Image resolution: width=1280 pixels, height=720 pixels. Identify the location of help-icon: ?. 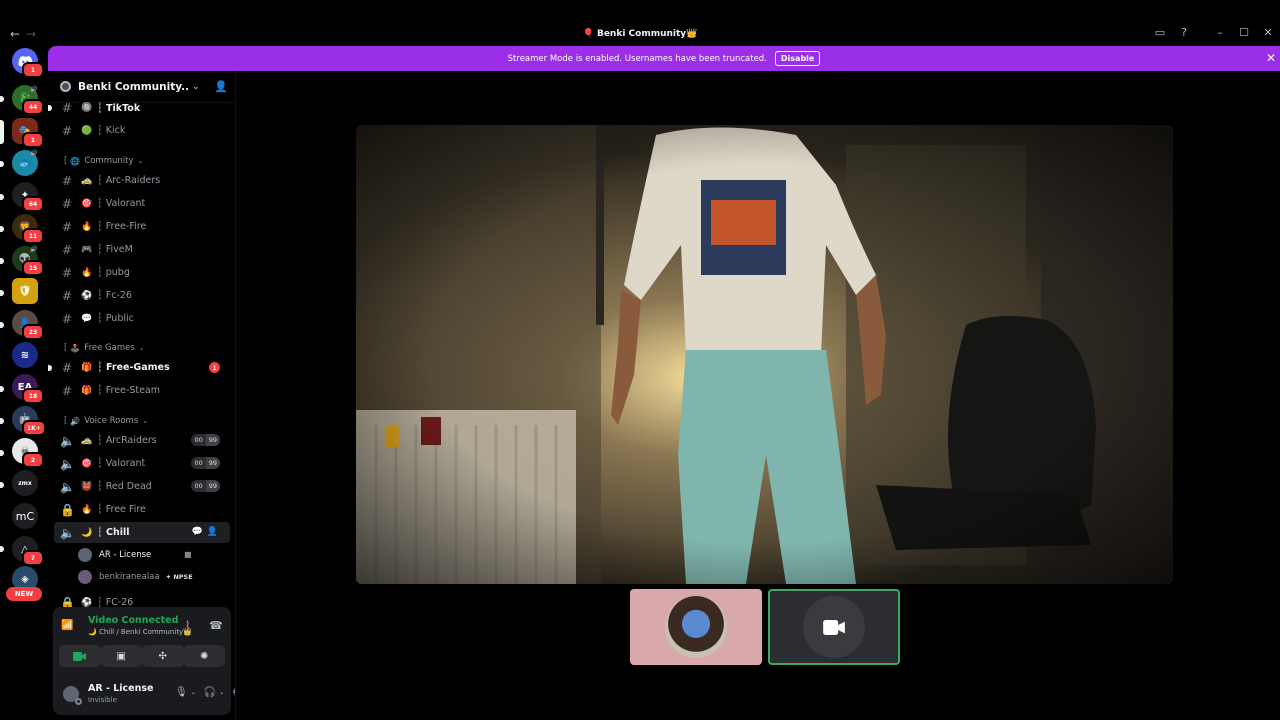
(1184, 32).